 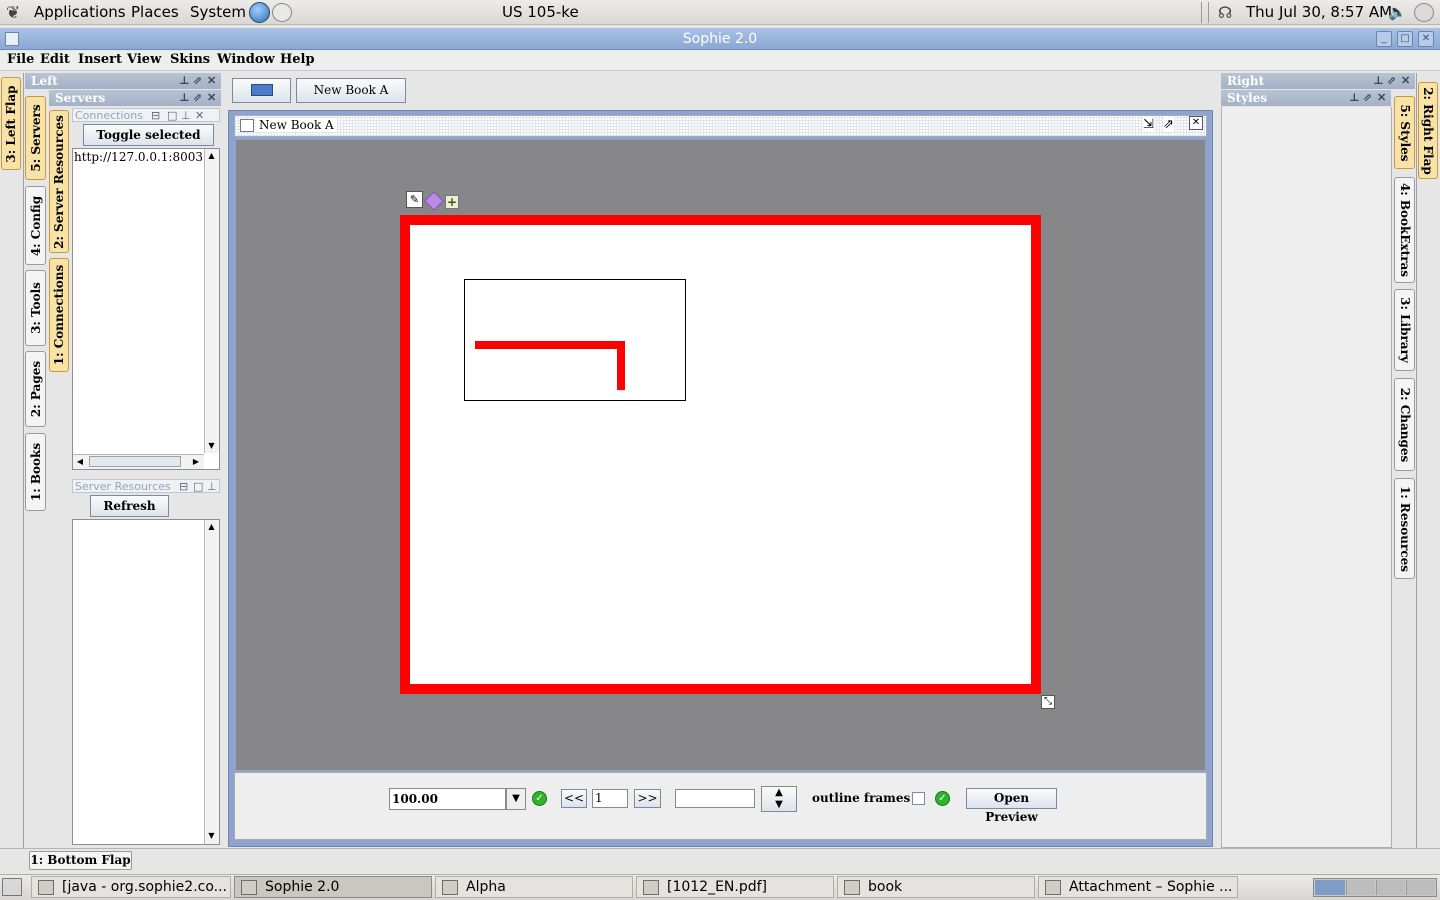 I want to click on styles-panel, so click(x=1306, y=477).